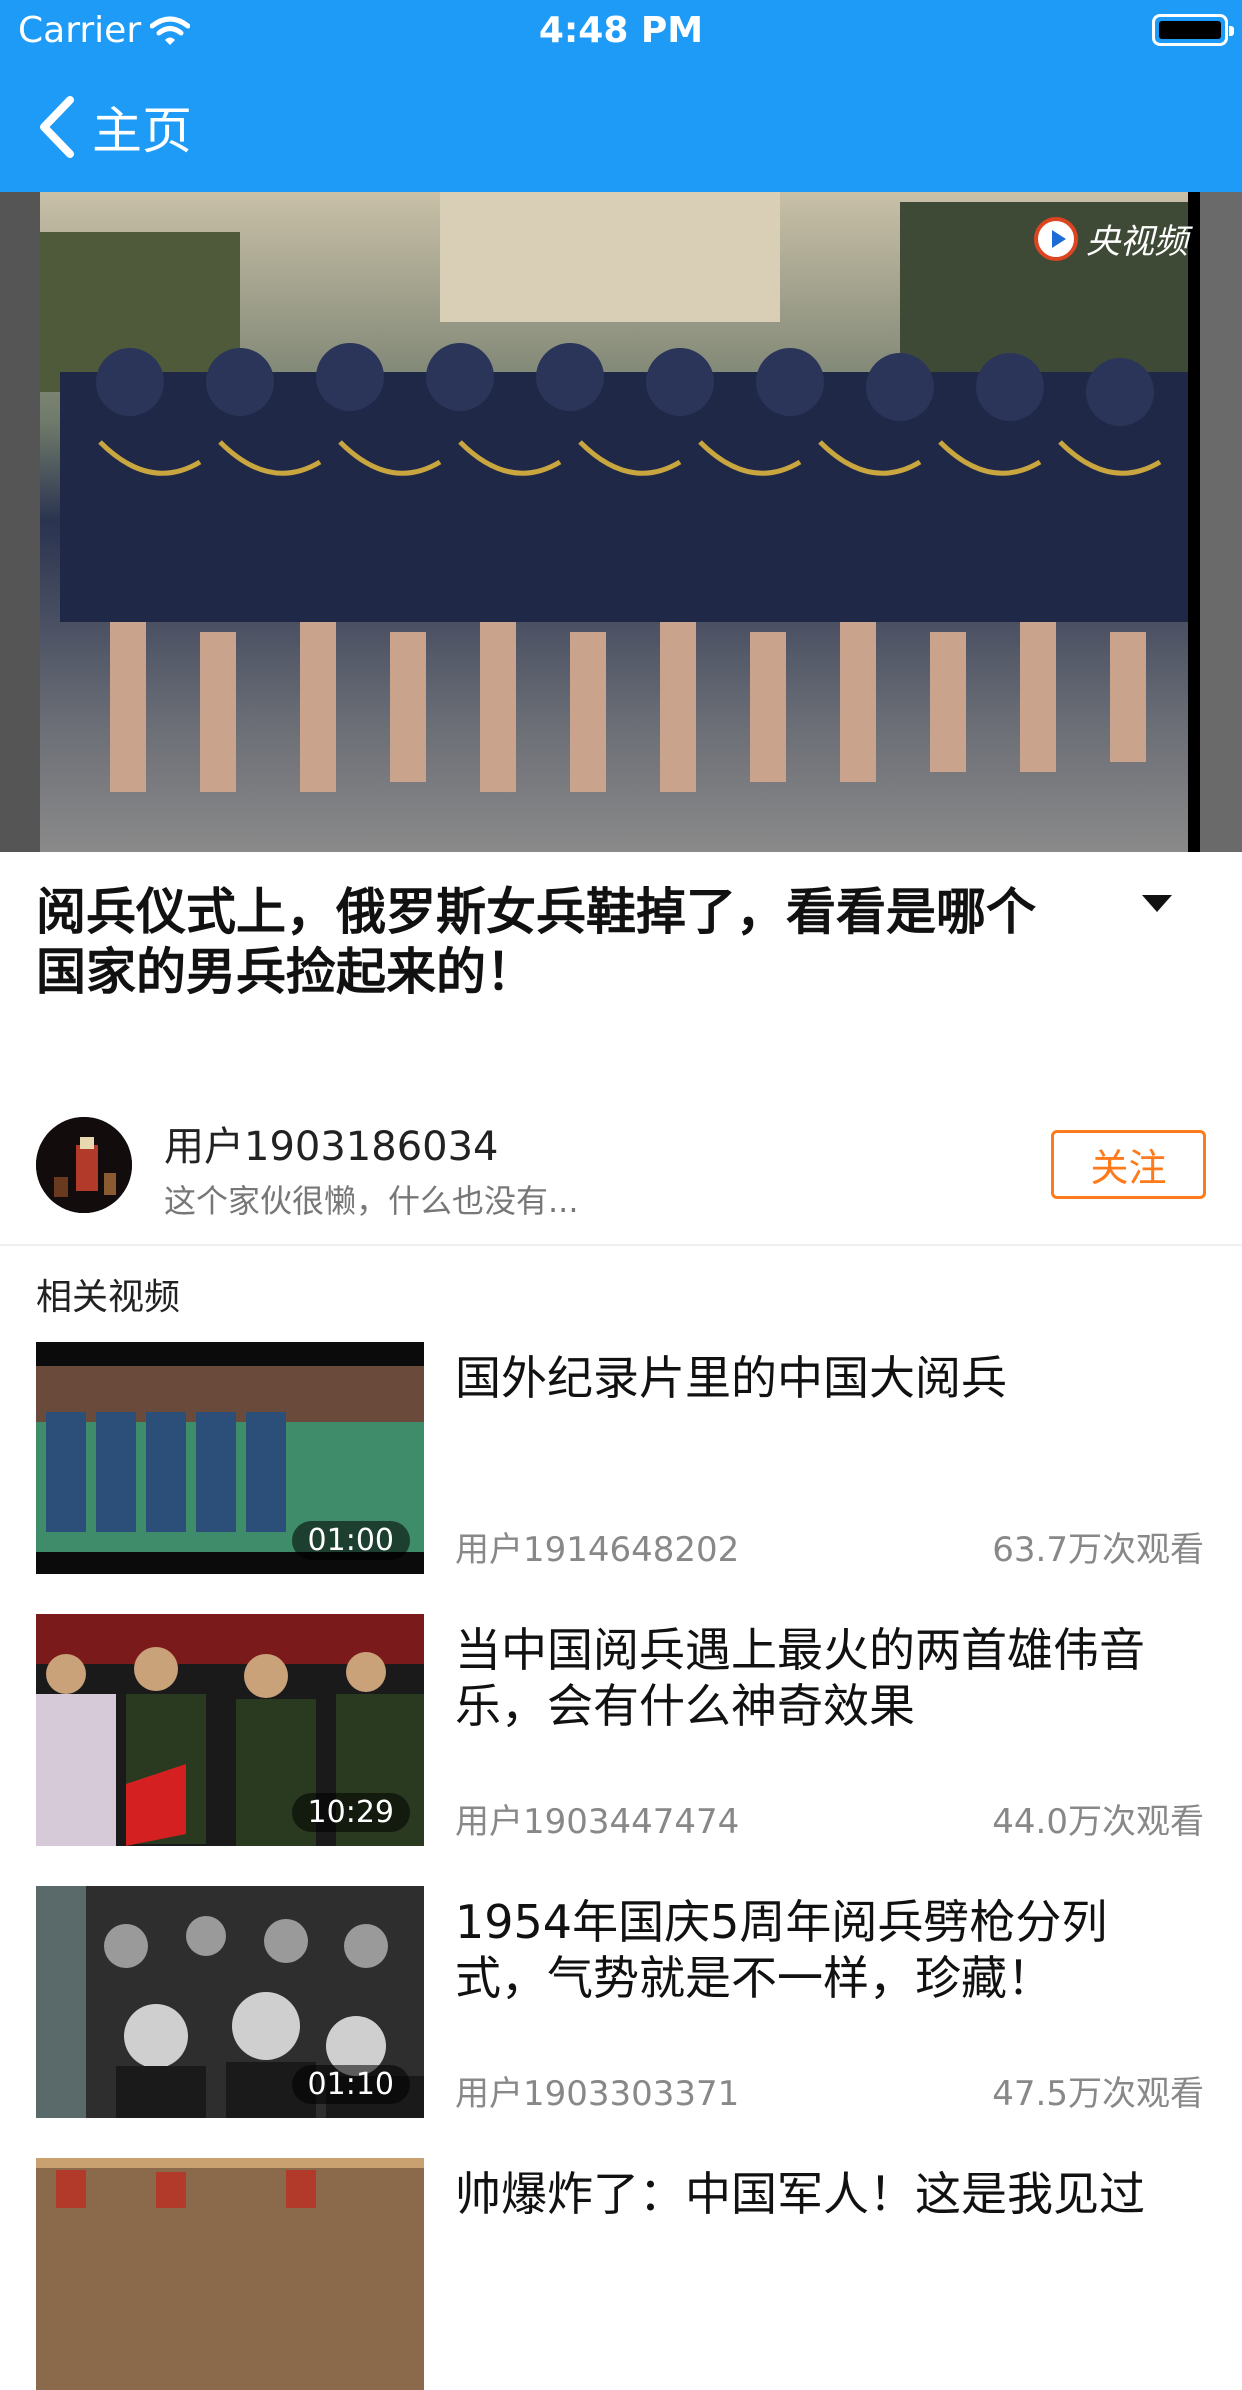 The image size is (1242, 2390). I want to click on back-button: 主页, so click(113, 127).